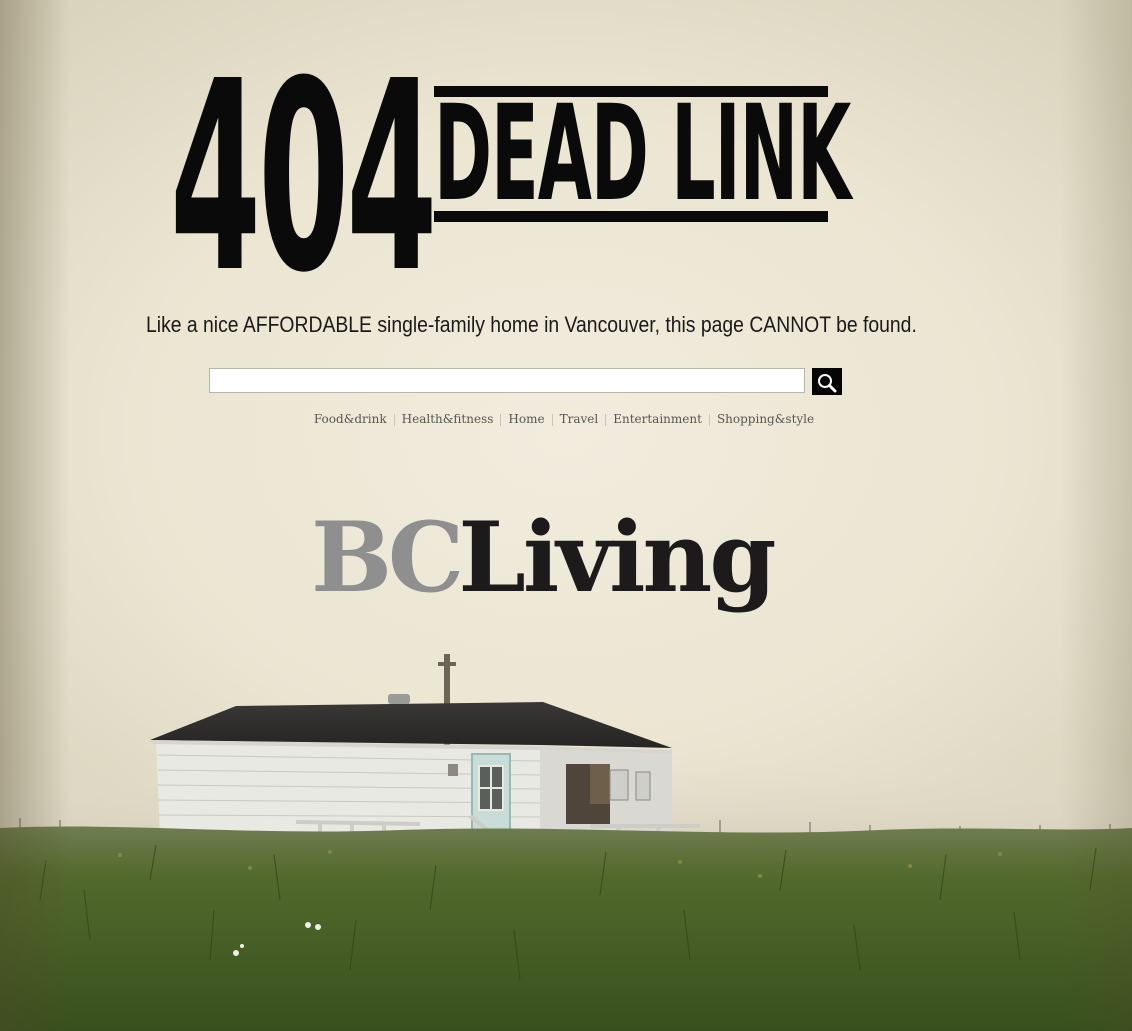  Describe the element at coordinates (448, 419) in the screenshot. I see `nav-health-fitness: Health&fitness` at that location.